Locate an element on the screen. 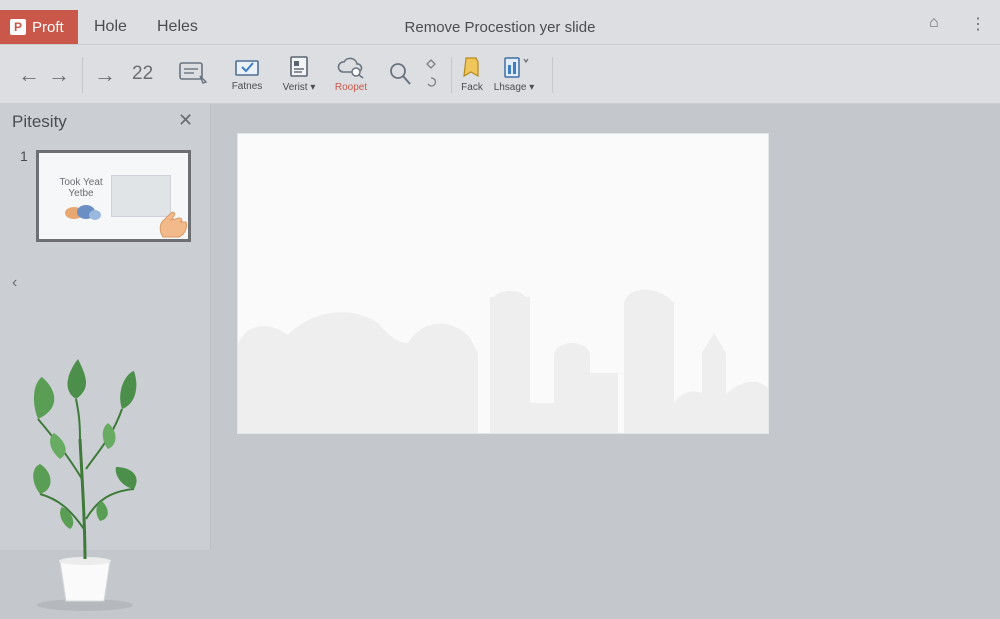  chart-icon is located at coordinates (516, 67).